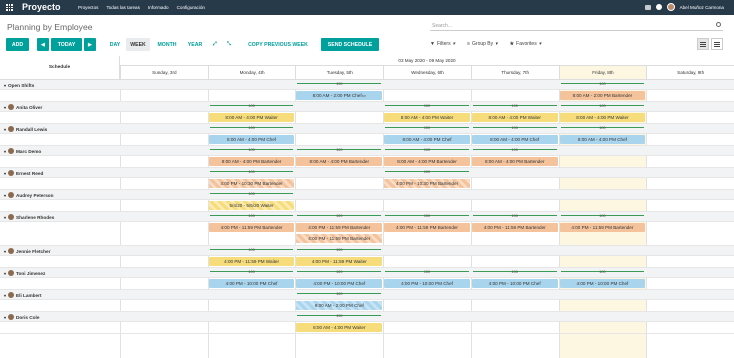  I want to click on compress-icon: ⤡, so click(229, 44).